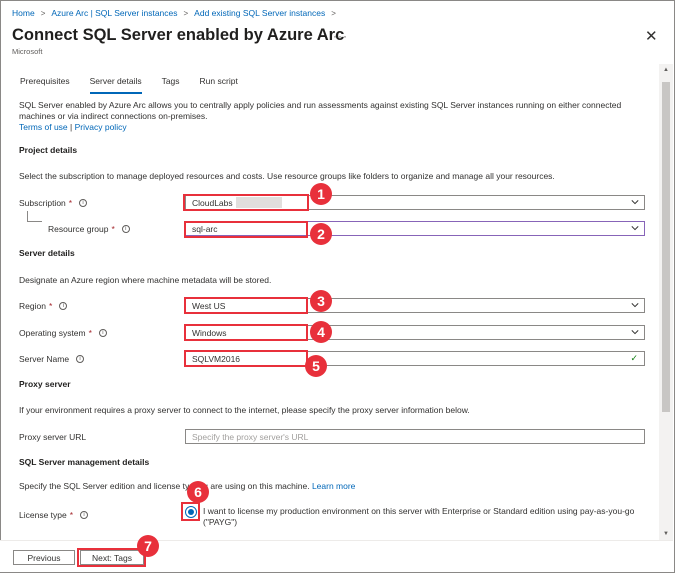 The image size is (675, 573). What do you see at coordinates (651, 36) in the screenshot?
I see `close-icon: ✕` at bounding box center [651, 36].